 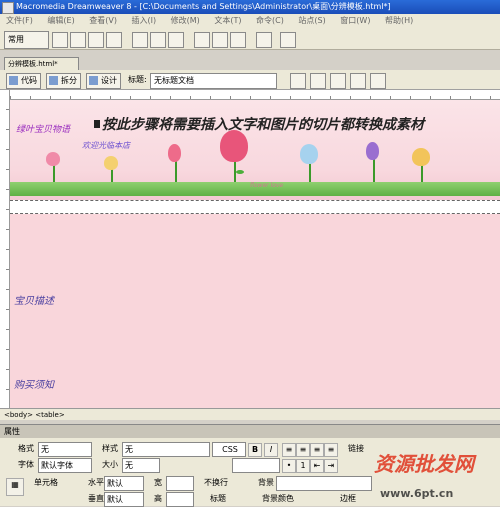 What do you see at coordinates (303, 450) in the screenshot?
I see `align-center-icon: ≡` at bounding box center [303, 450].